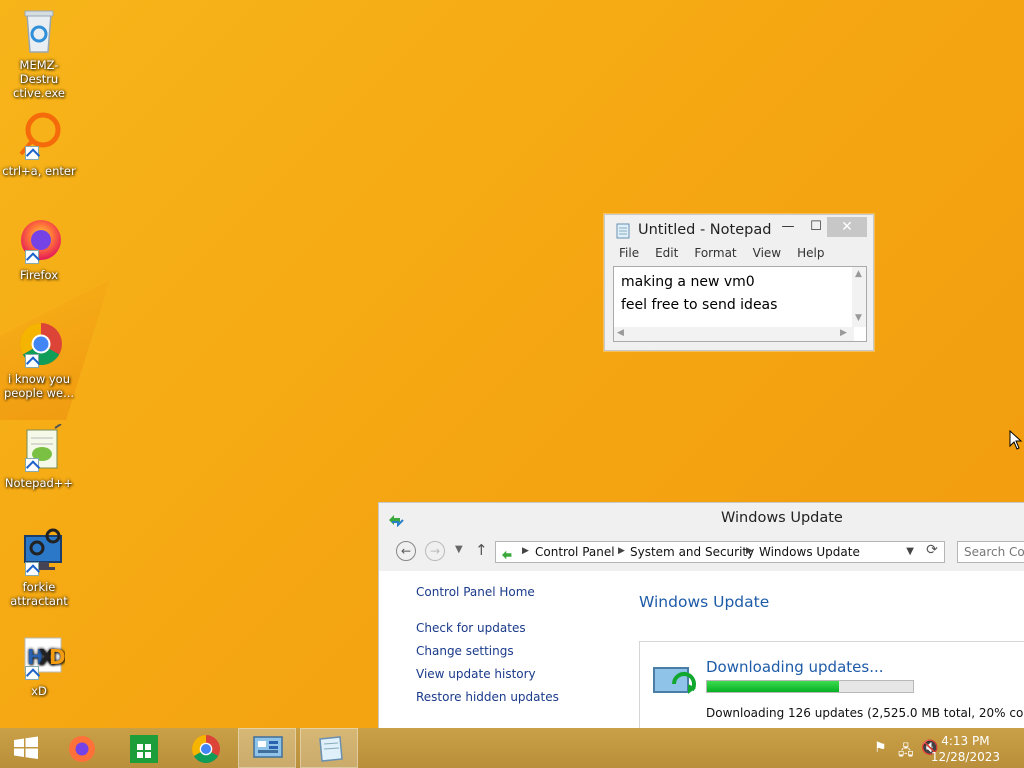 The width and height of the screenshot is (1024, 768). What do you see at coordinates (1016, 440) in the screenshot?
I see `mouse-cursor-icon` at bounding box center [1016, 440].